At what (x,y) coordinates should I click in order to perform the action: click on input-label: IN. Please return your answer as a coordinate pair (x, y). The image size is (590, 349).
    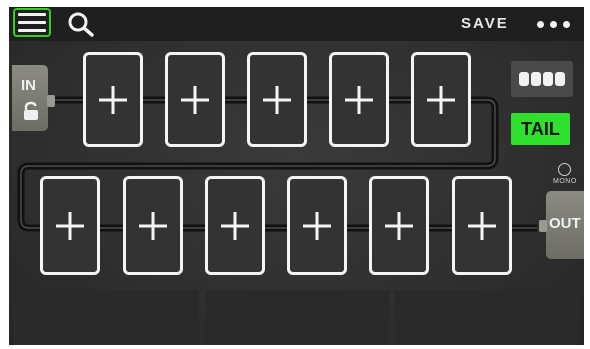
    Looking at the image, I should click on (28, 85).